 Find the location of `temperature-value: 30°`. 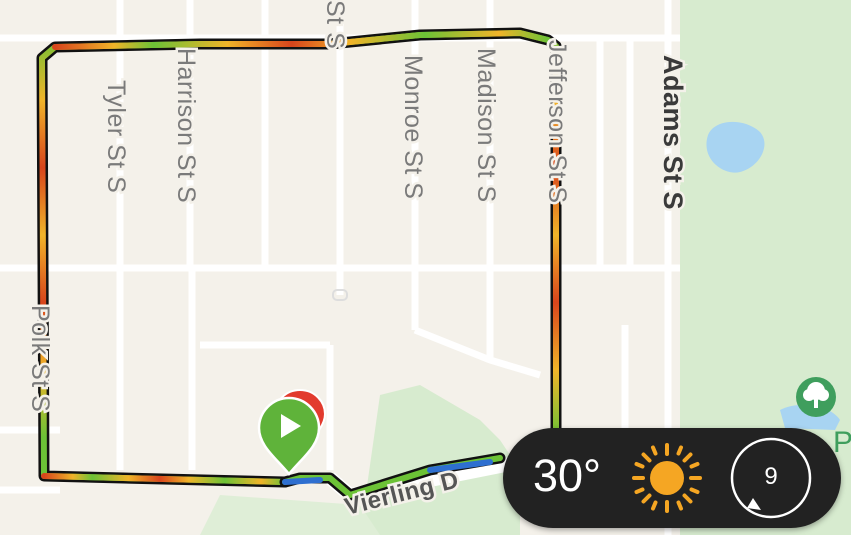

temperature-value: 30° is located at coordinates (567, 475).